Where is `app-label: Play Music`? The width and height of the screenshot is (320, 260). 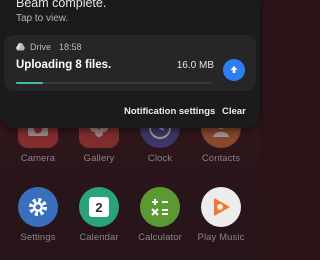
app-label: Play Music is located at coordinates (221, 237).